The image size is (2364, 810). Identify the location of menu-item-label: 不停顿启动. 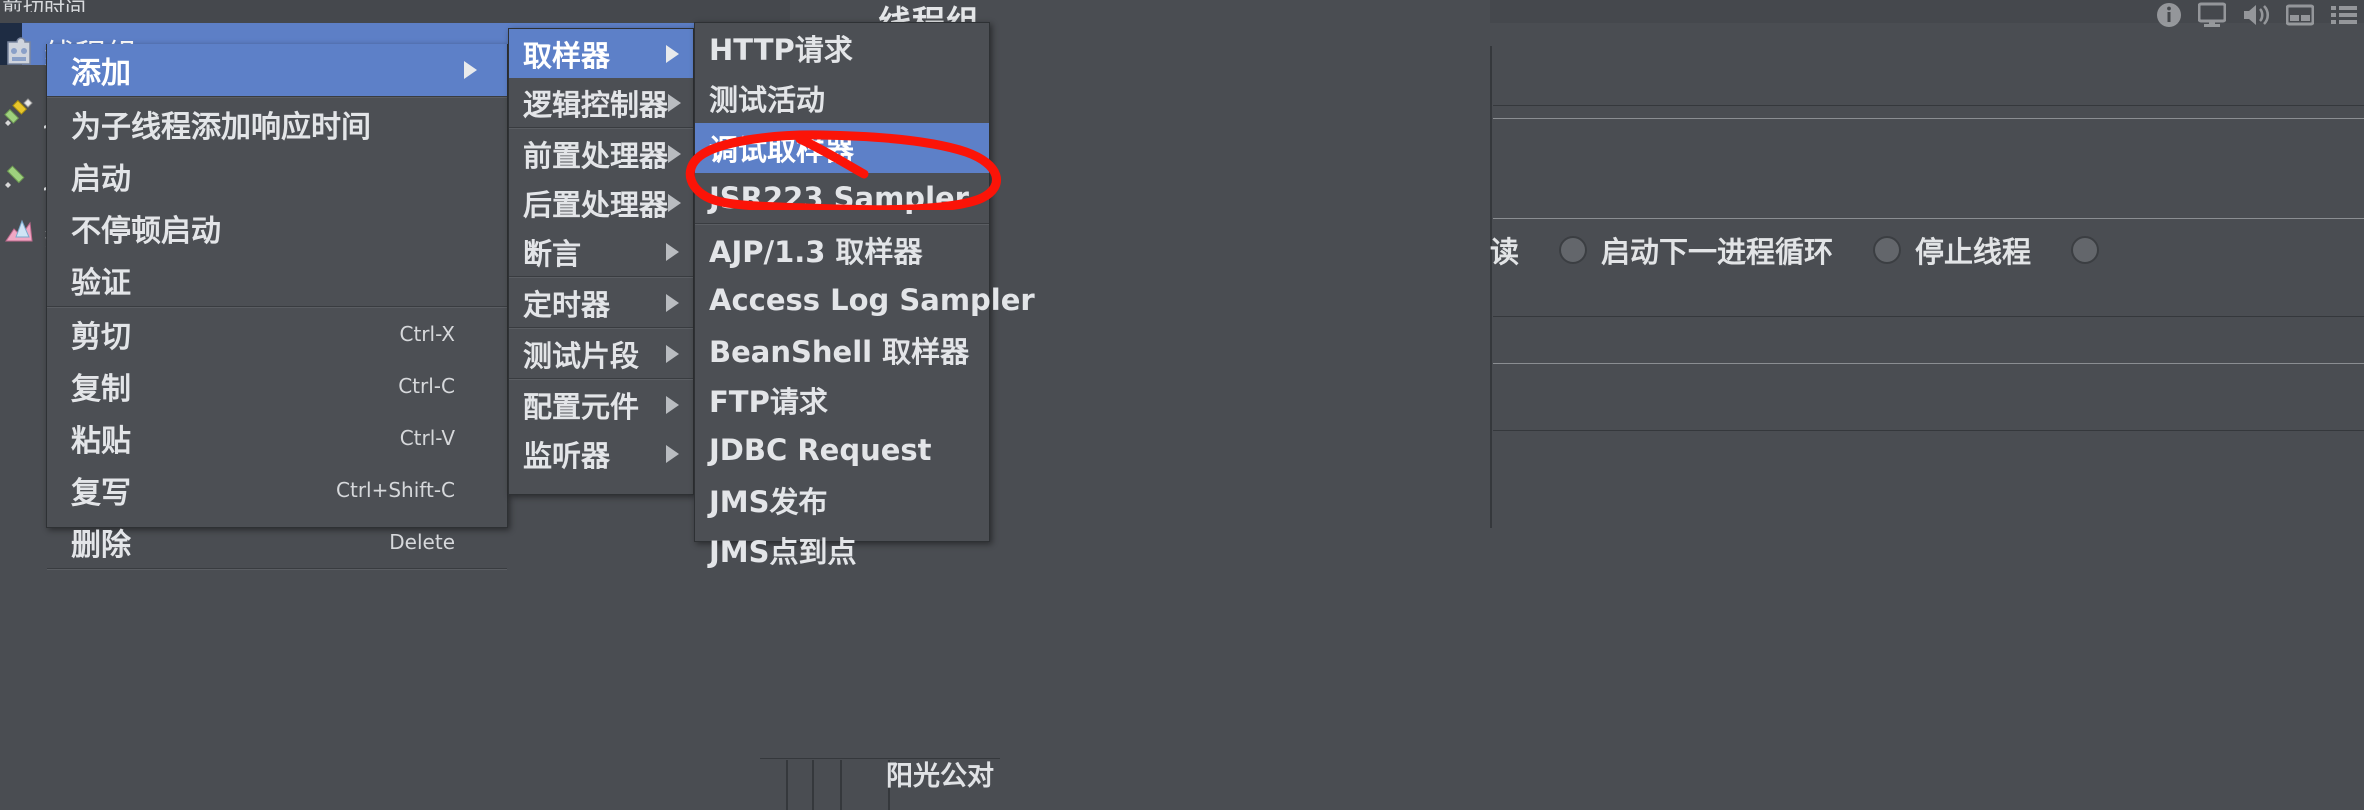
(146, 231).